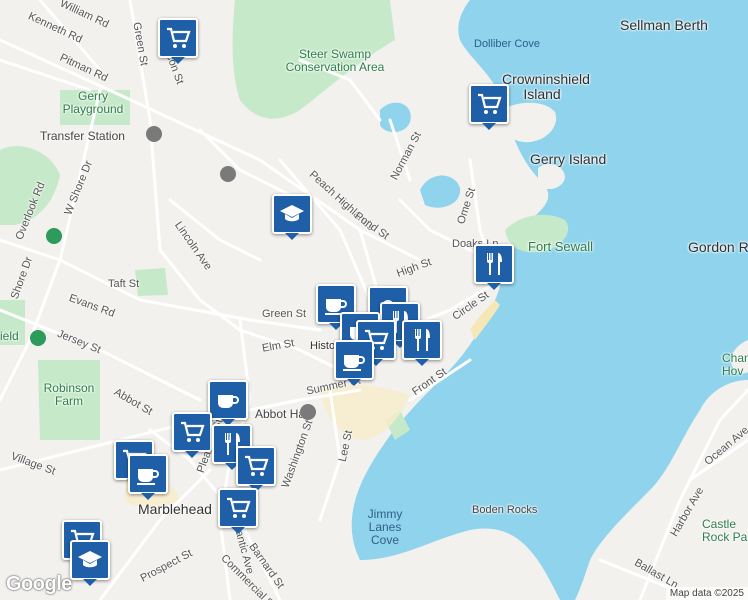 Image resolution: width=748 pixels, height=600 pixels. Describe the element at coordinates (54, 236) in the screenshot. I see `park-tree-icon` at that location.